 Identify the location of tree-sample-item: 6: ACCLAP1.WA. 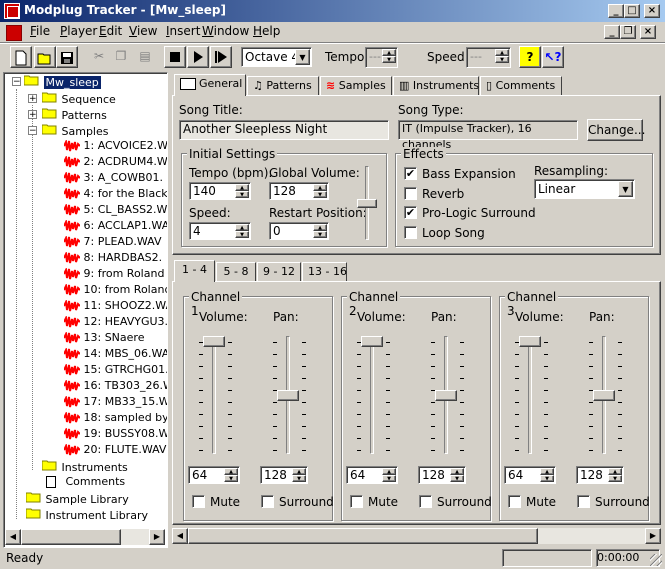
(115, 227).